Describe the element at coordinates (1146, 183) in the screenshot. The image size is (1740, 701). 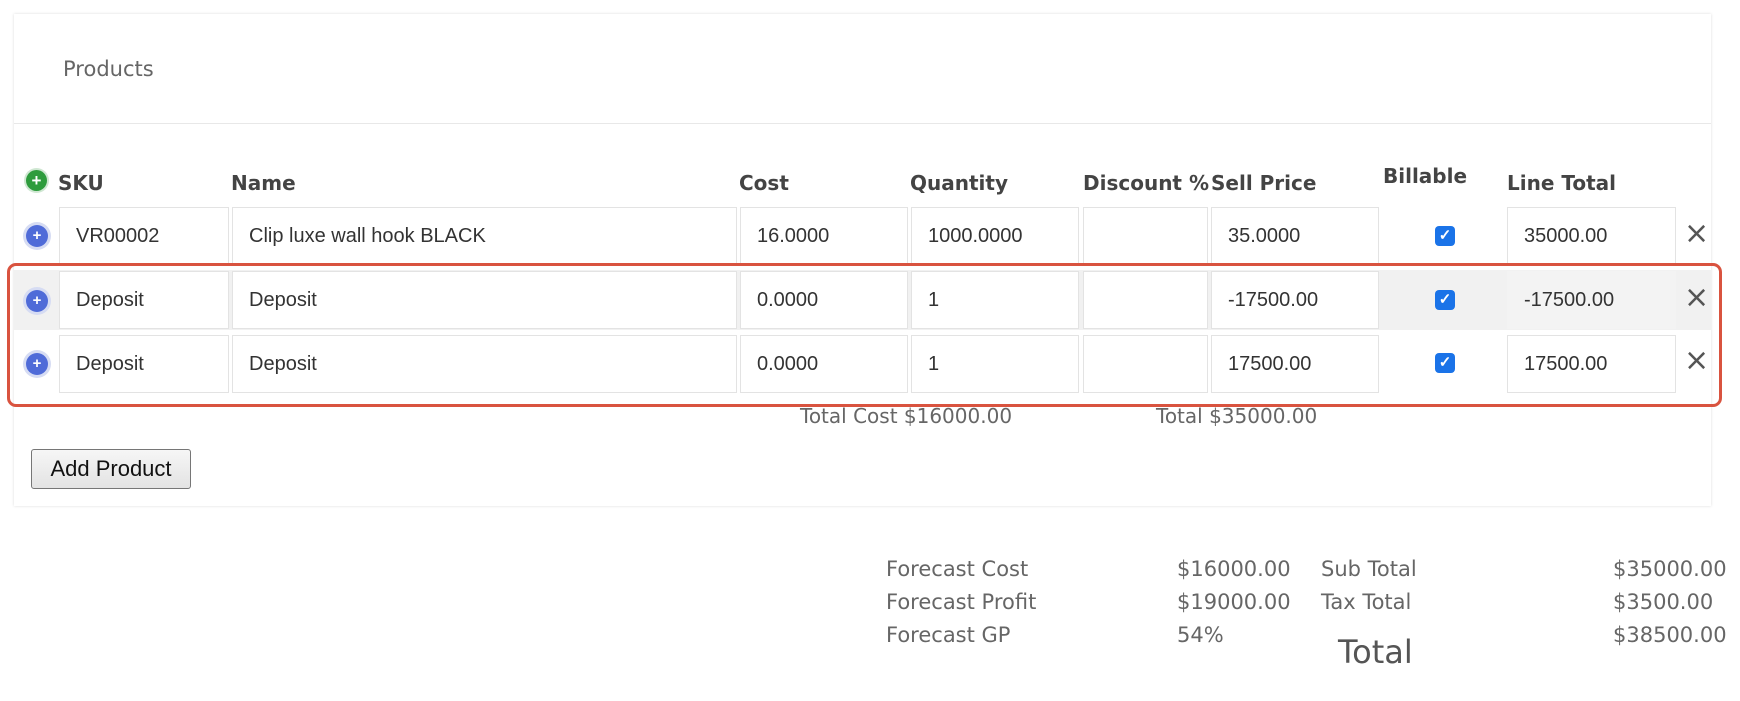
I see `col-header-discount: Discount %` at that location.